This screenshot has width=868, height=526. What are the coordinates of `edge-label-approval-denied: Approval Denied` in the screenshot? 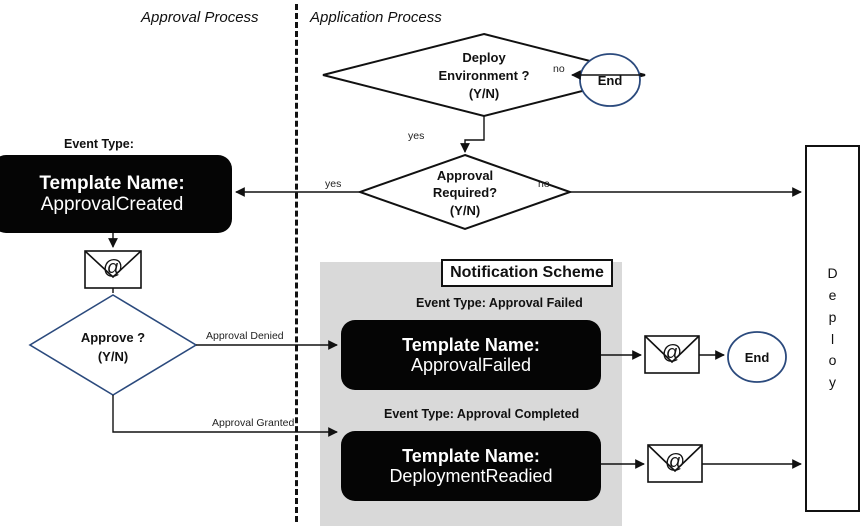 It's located at (245, 336).